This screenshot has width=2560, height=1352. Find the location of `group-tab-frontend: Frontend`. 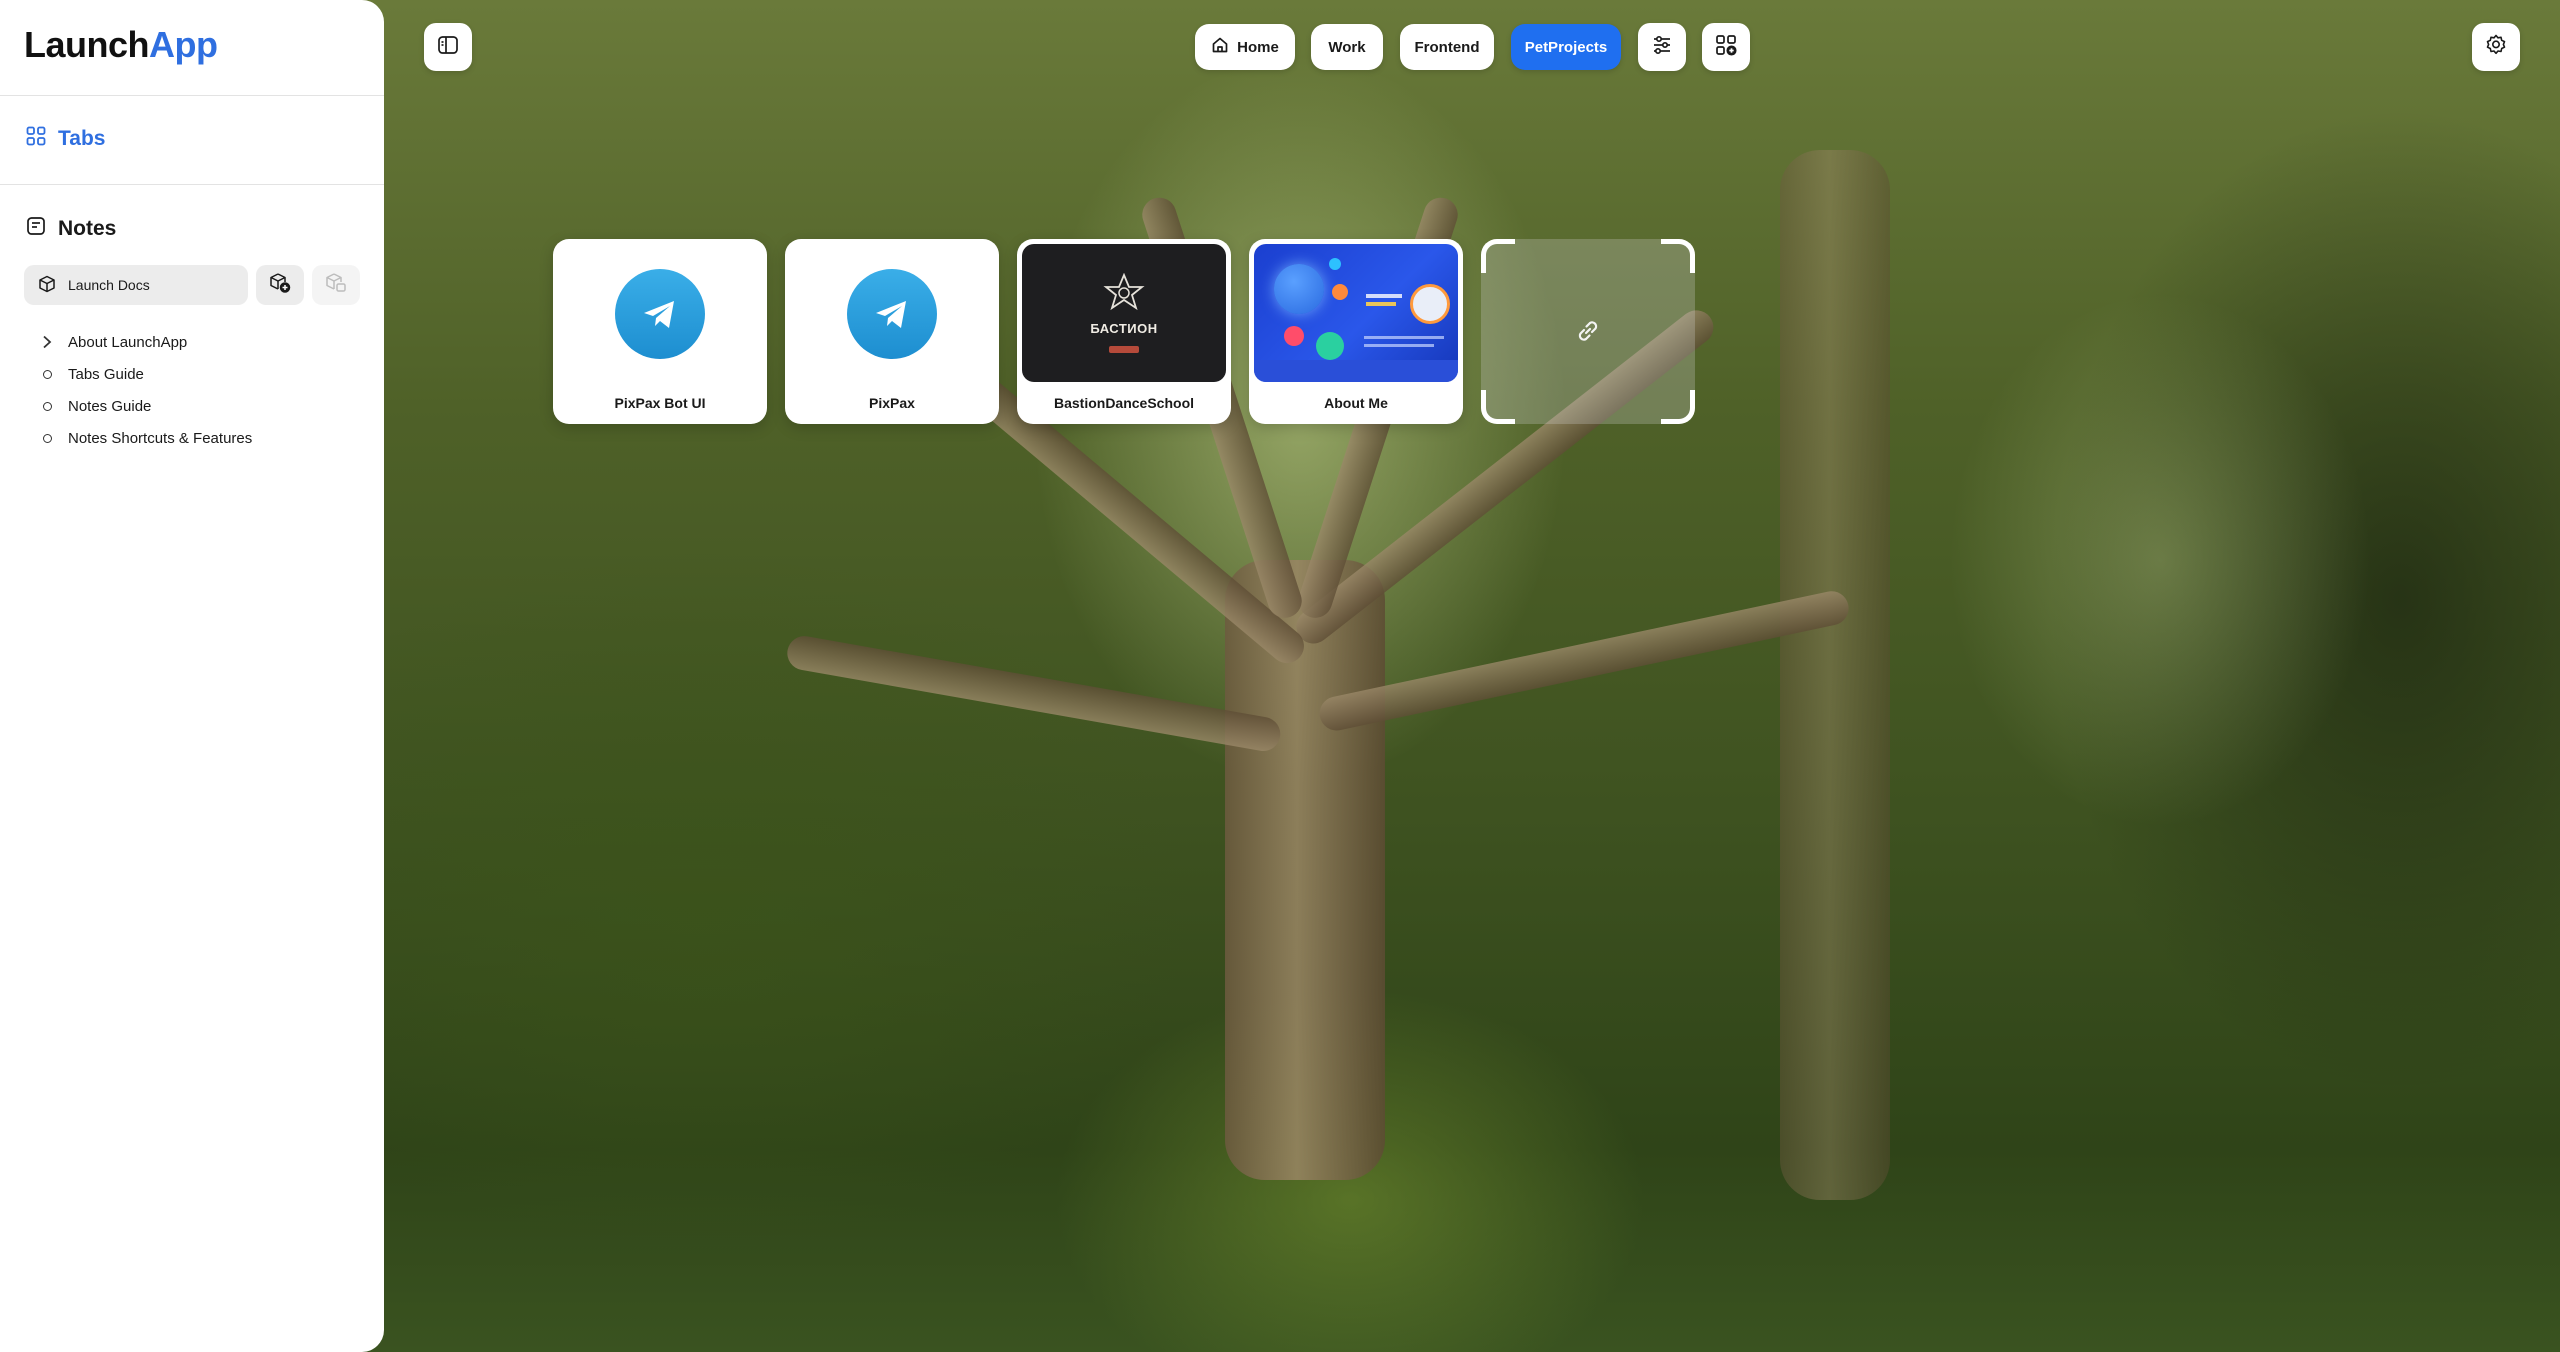

group-tab-frontend: Frontend is located at coordinates (1447, 47).